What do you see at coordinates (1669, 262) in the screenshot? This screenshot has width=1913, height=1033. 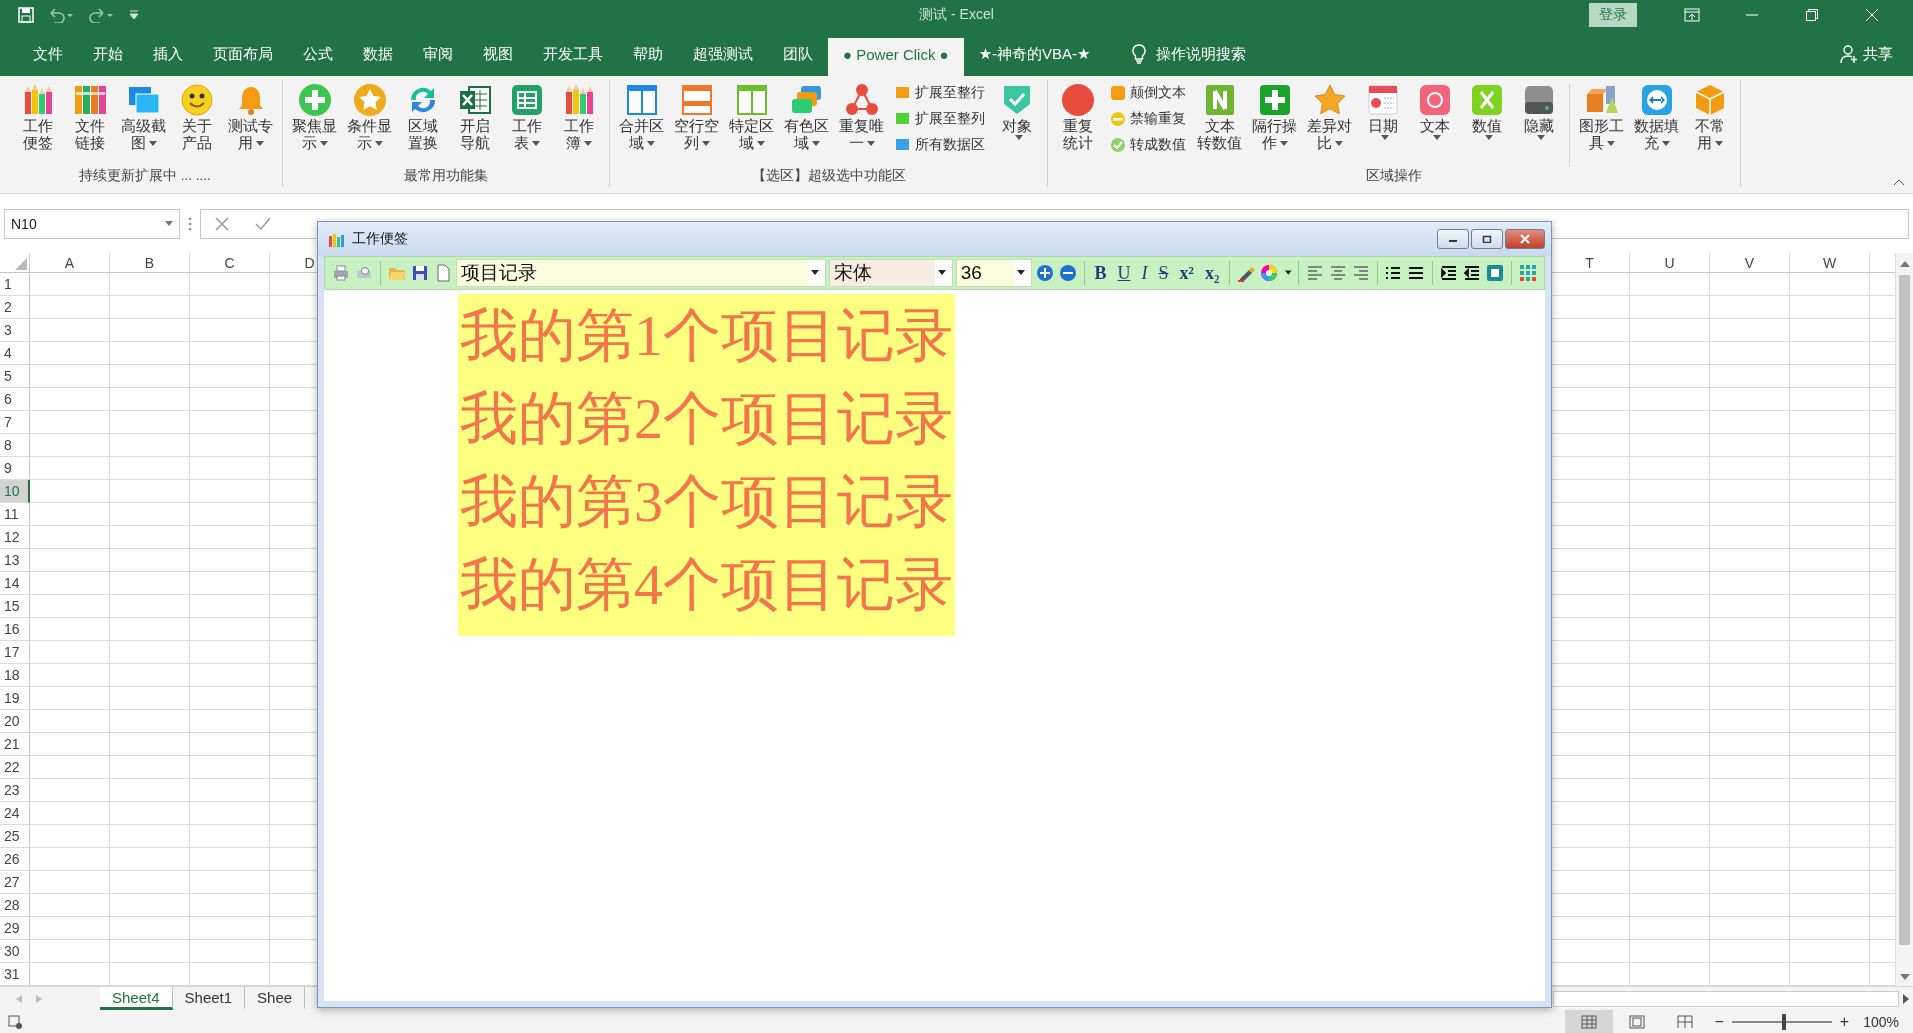 I see `column-header: U` at bounding box center [1669, 262].